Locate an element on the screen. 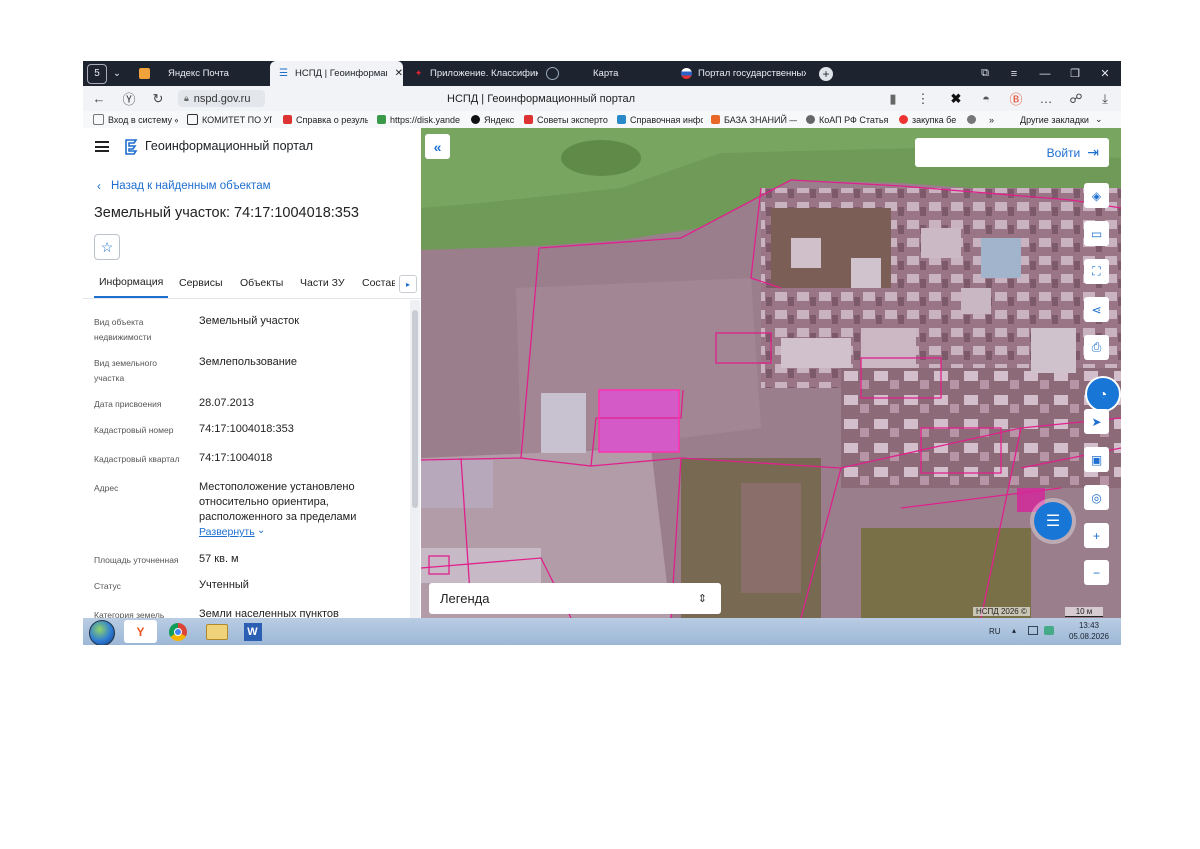 Image resolution: width=1200 pixels, height=849 pixels. network-icon is located at coordinates (1033, 630).